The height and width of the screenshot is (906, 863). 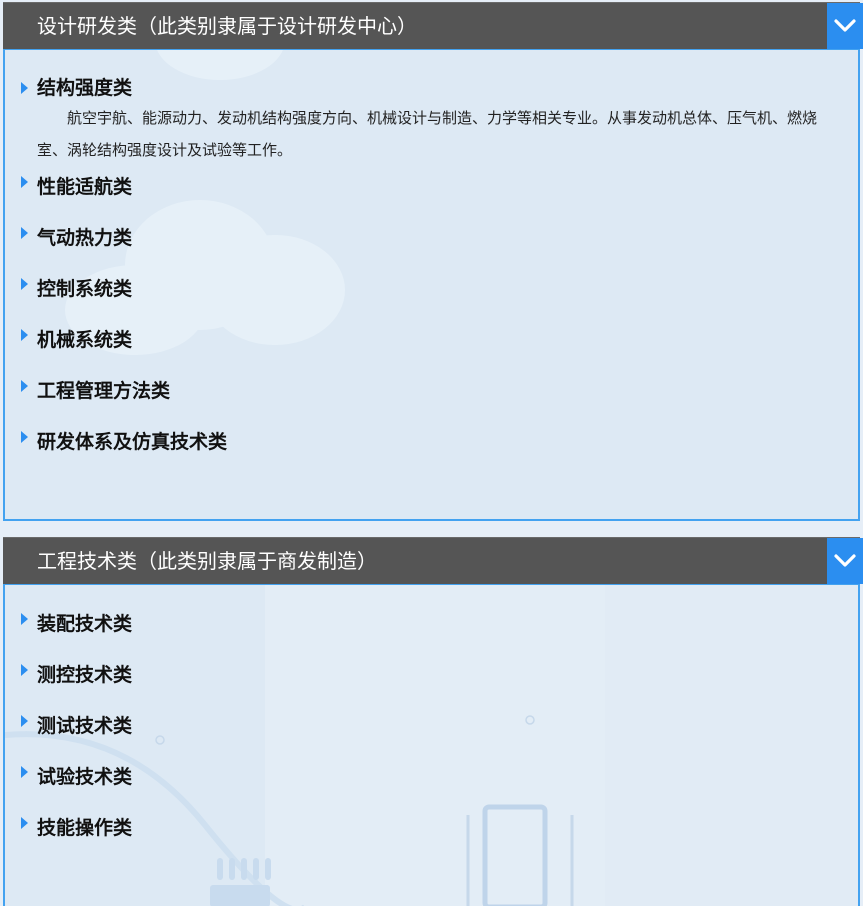 I want to click on design-rd-toggle-button, so click(x=845, y=26).